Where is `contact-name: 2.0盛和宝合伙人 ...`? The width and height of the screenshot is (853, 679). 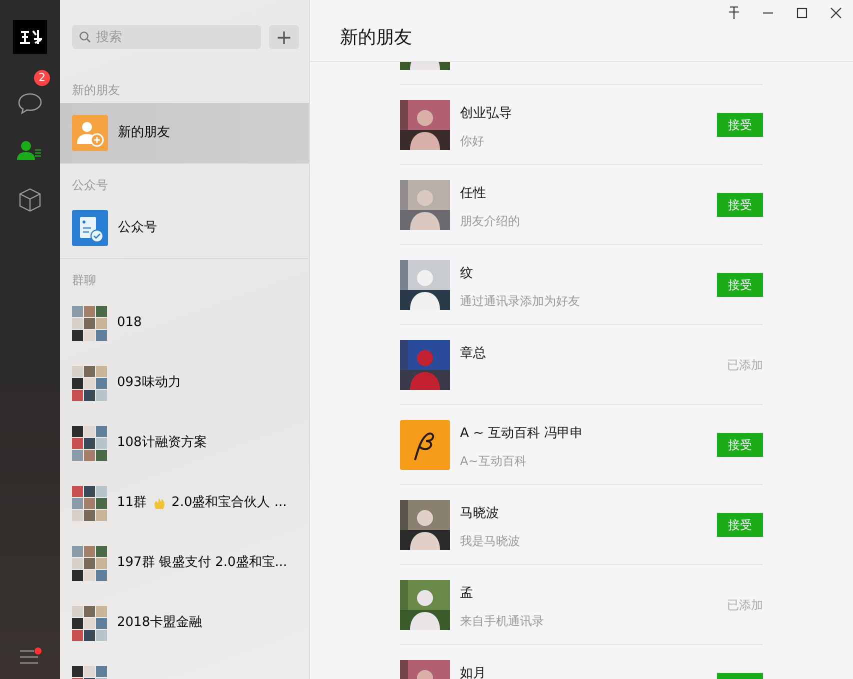 contact-name: 2.0盛和宝合伙人 ... is located at coordinates (229, 503).